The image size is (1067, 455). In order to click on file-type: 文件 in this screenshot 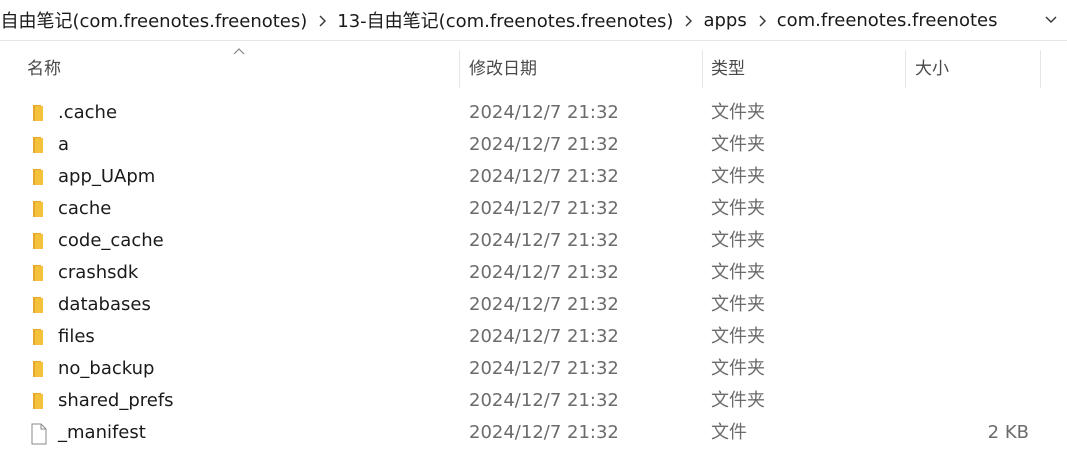, I will do `click(729, 432)`.